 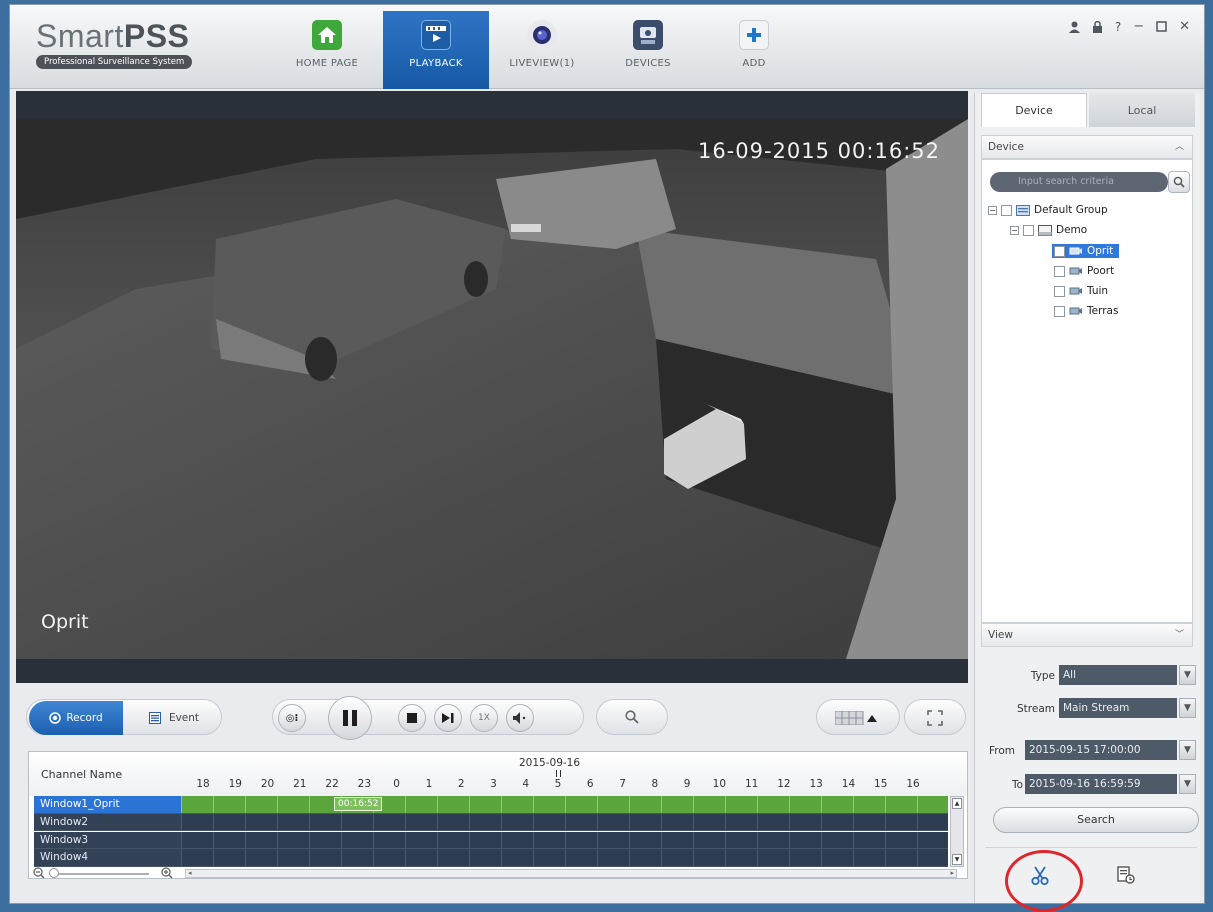 What do you see at coordinates (848, 784) in the screenshot?
I see `hour-tick-label: 14` at bounding box center [848, 784].